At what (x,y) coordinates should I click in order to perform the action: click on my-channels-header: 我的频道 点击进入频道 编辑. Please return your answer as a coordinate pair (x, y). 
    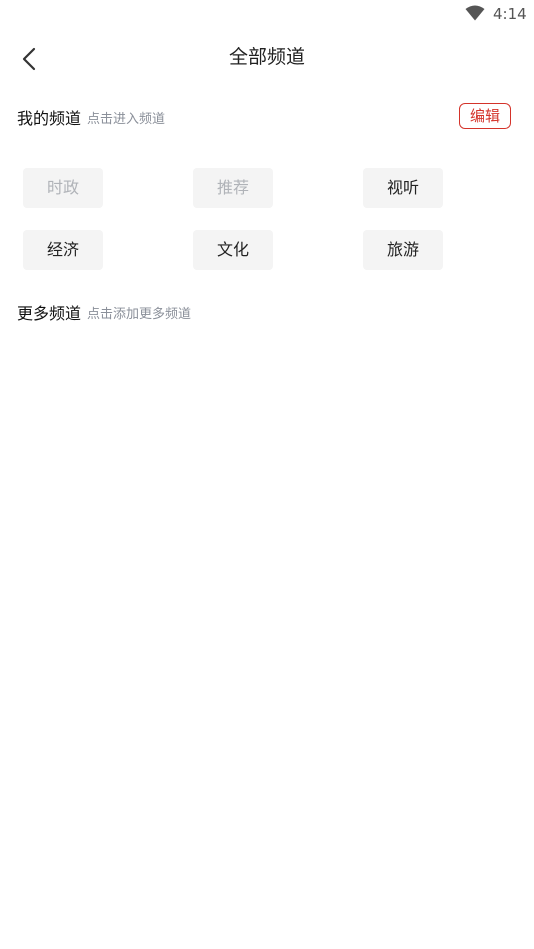
    Looking at the image, I should click on (264, 116).